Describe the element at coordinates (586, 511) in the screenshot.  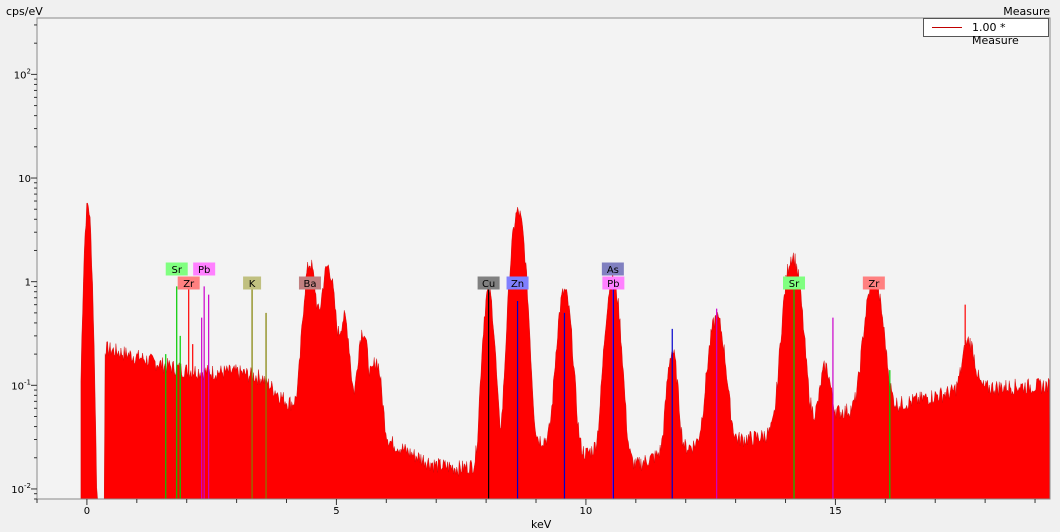
I see `x-tick-label: 10` at that location.